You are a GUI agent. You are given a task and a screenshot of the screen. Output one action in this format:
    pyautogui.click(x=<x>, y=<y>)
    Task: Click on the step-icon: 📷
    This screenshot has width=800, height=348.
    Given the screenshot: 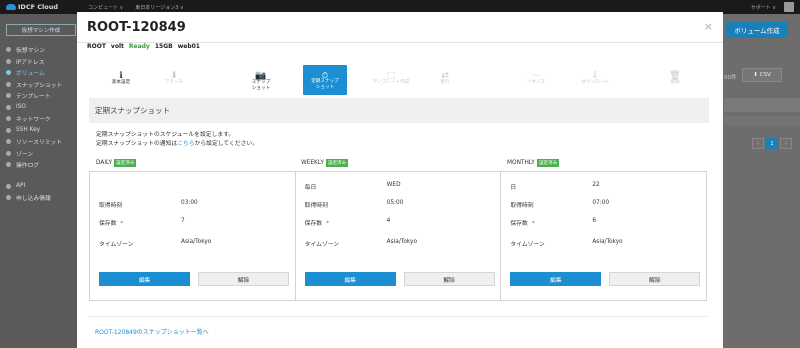 What is the action you would take?
    pyautogui.click(x=261, y=75)
    